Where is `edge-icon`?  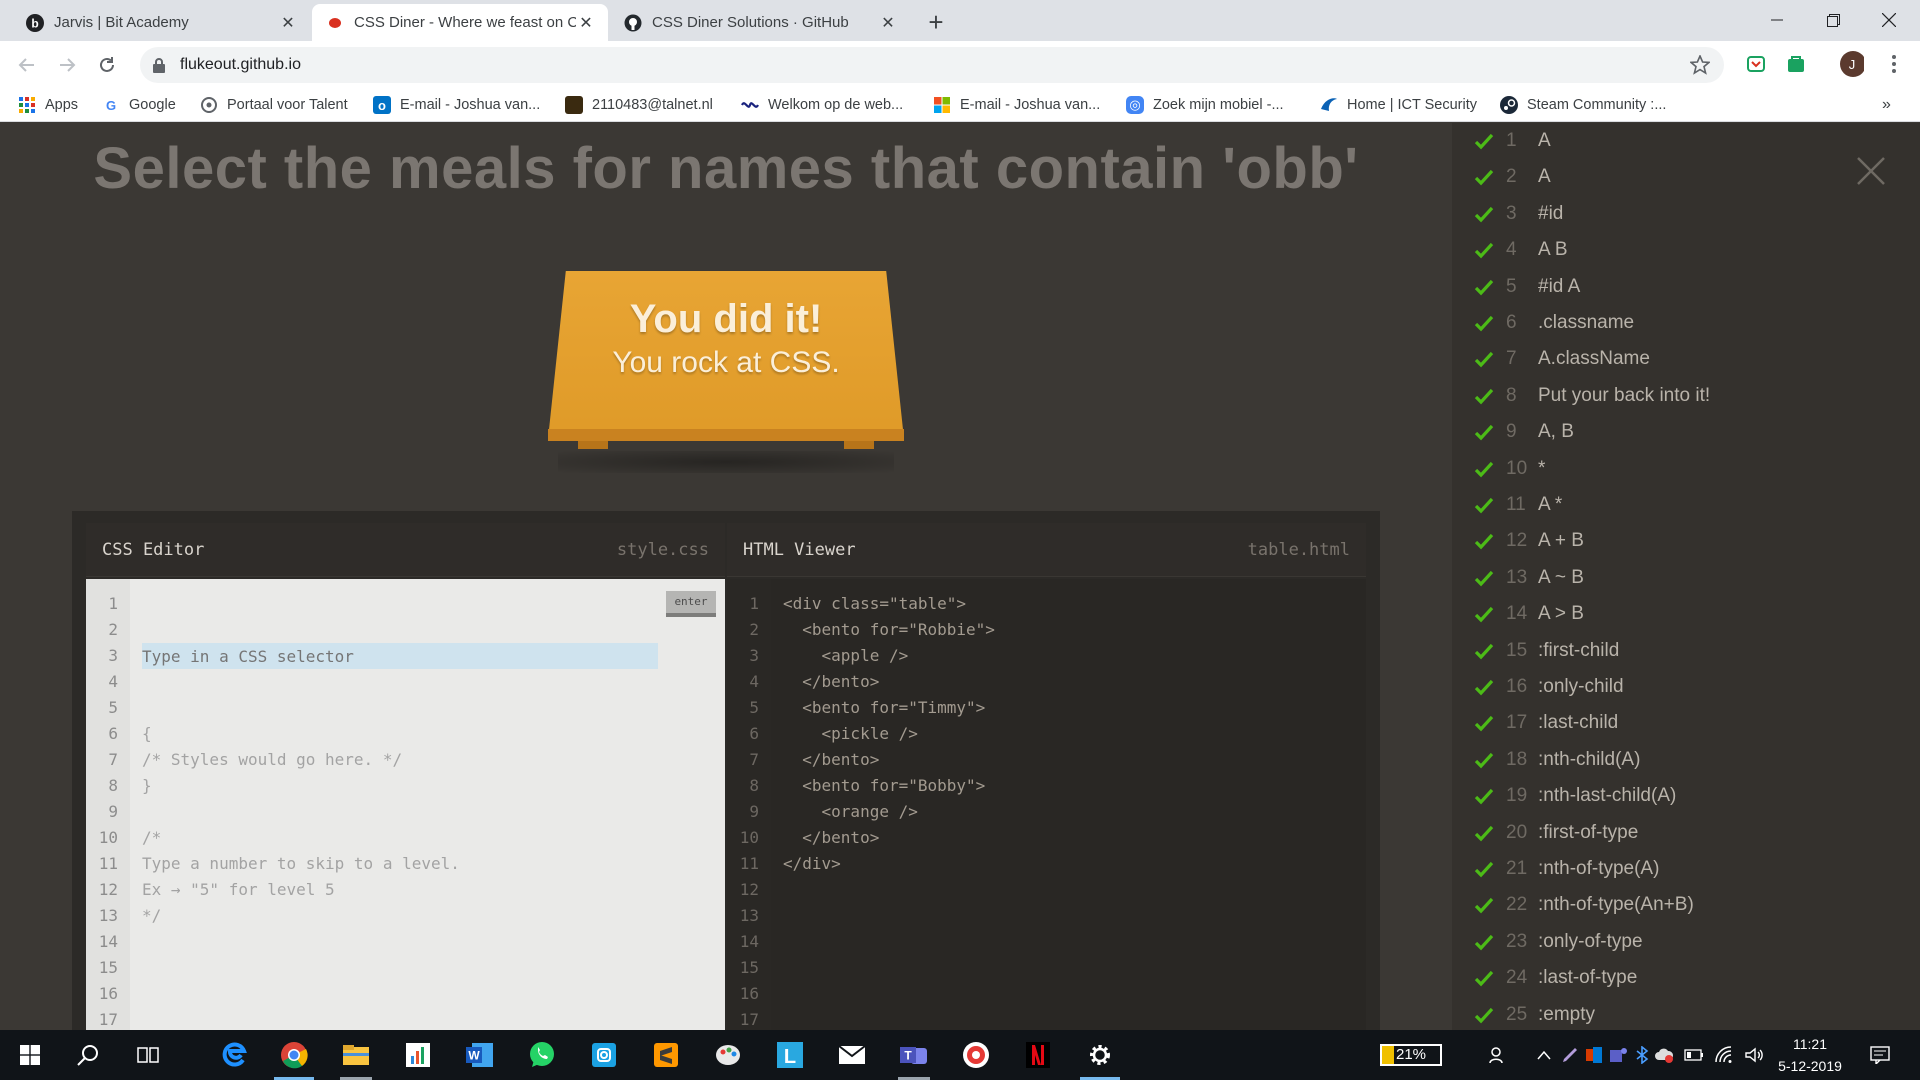
edge-icon is located at coordinates (234, 1055).